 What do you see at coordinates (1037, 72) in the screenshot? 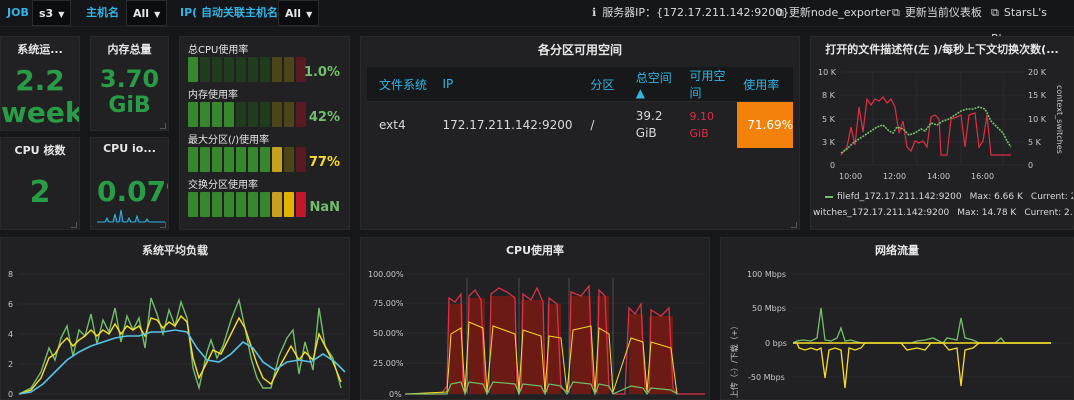
I see `fd-y-right-tick: 20 K` at bounding box center [1037, 72].